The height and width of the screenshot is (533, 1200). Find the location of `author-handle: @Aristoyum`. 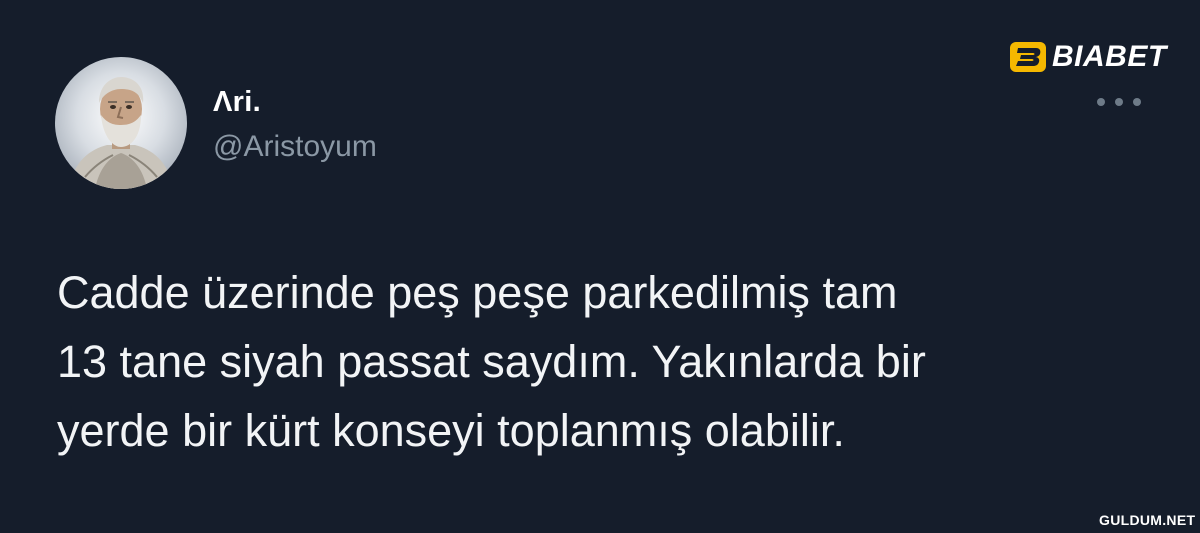

author-handle: @Aristoyum is located at coordinates (295, 147).